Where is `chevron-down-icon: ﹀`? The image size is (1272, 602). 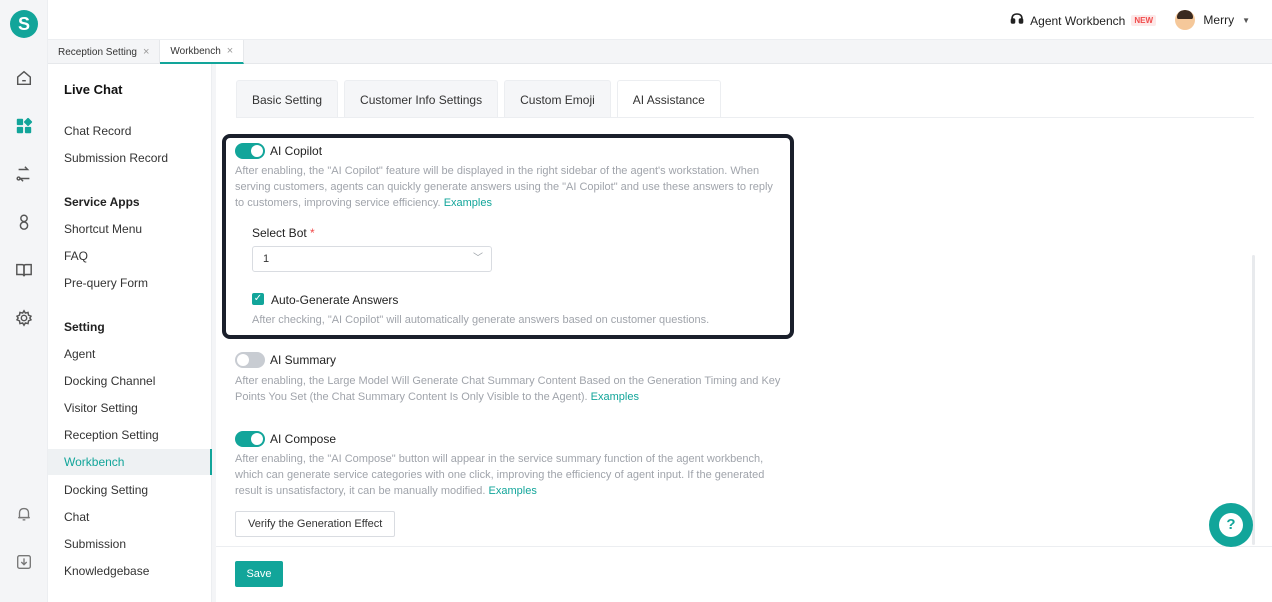 chevron-down-icon: ﹀ is located at coordinates (478, 258).